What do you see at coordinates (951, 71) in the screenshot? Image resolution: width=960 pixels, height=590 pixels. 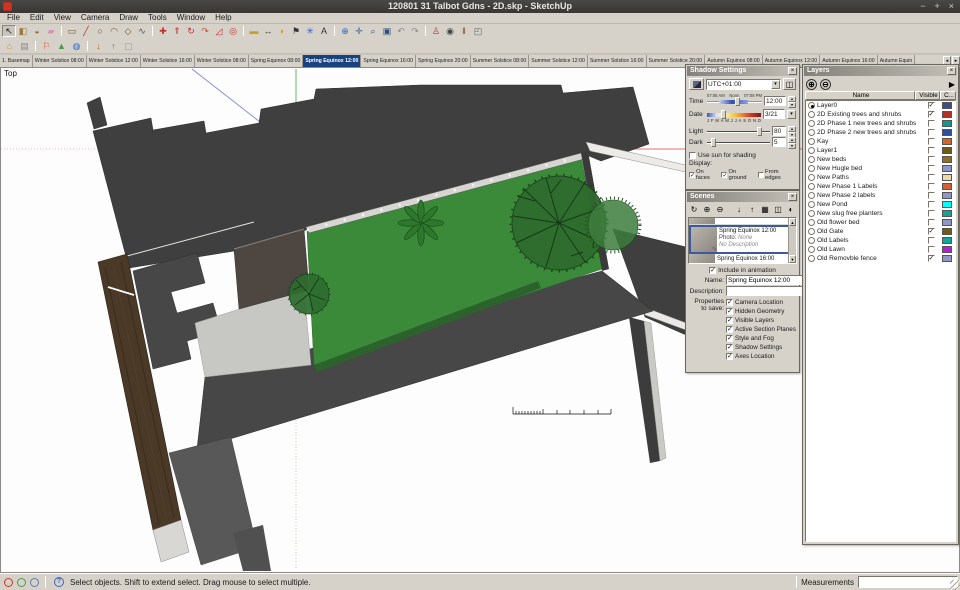 I see `layers-panel-close-icon: ×` at bounding box center [951, 71].